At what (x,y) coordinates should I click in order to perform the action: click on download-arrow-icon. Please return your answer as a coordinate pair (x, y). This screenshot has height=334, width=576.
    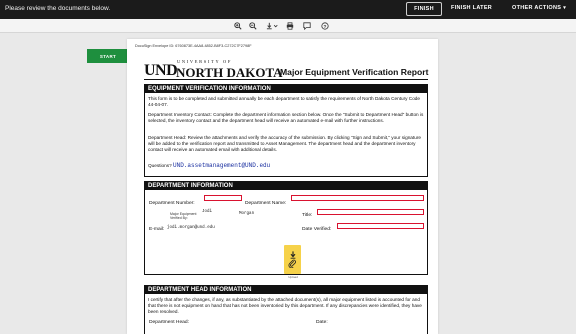
    Looking at the image, I should click on (292, 255).